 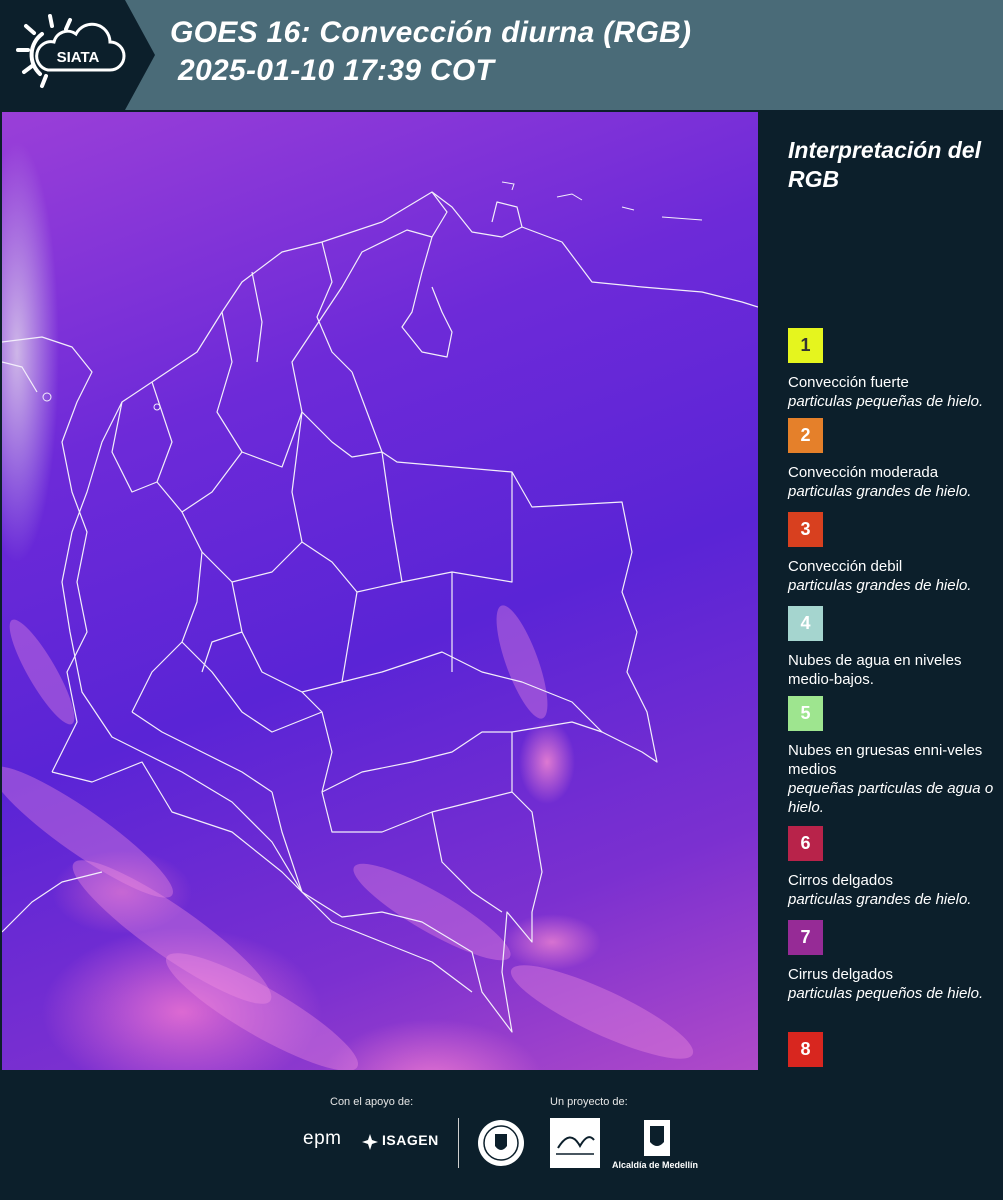 I want to click on legend-item-name: Convección moderada, so click(x=863, y=472).